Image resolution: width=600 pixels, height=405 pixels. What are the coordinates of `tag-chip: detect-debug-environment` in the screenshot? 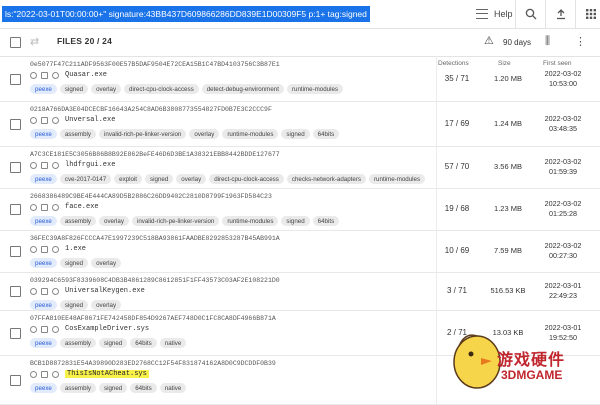 It's located at (242, 89).